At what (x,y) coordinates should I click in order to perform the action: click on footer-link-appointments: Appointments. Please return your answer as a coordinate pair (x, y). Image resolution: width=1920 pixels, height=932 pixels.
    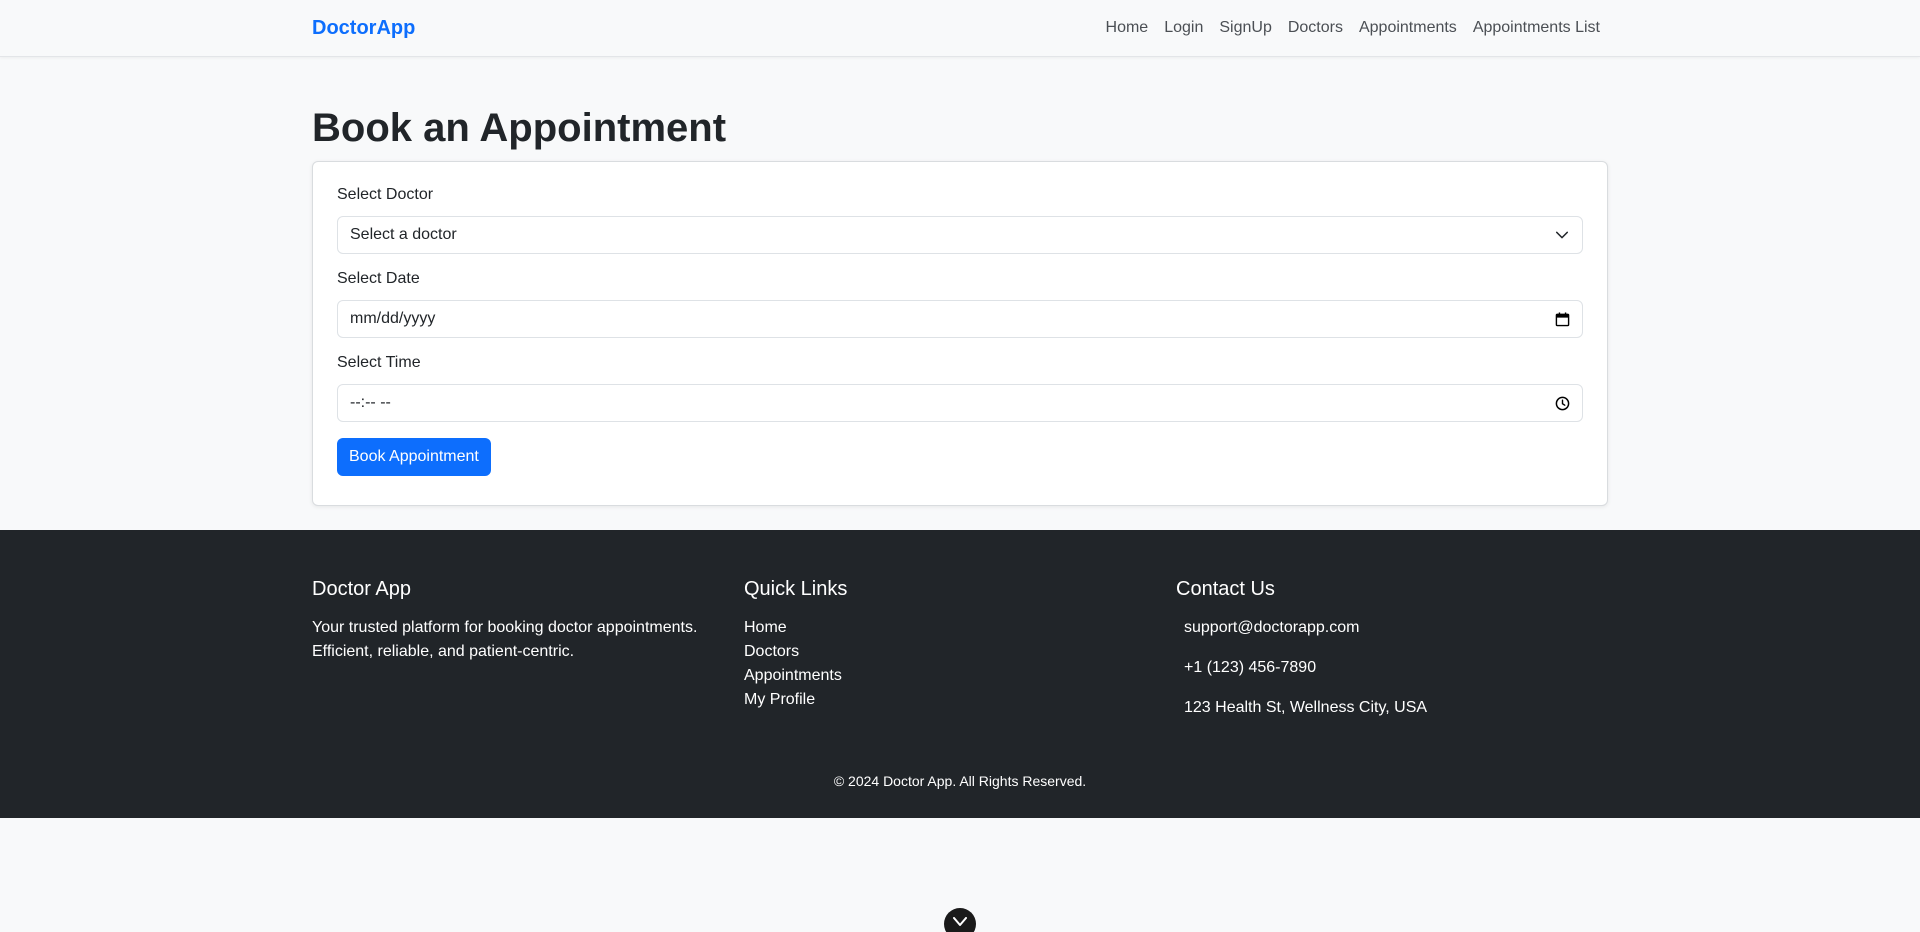
    Looking at the image, I should click on (960, 676).